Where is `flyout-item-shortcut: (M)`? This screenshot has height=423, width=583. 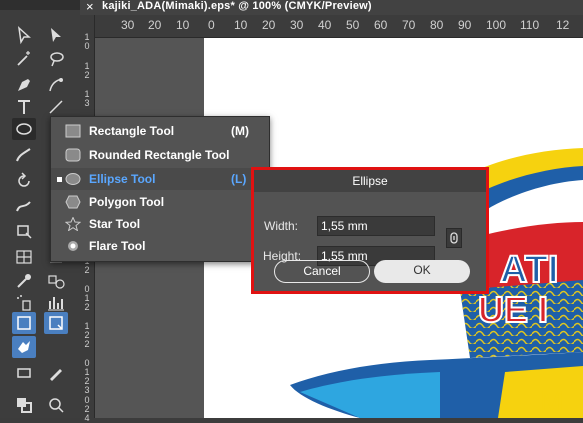 flyout-item-shortcut: (M) is located at coordinates (240, 131).